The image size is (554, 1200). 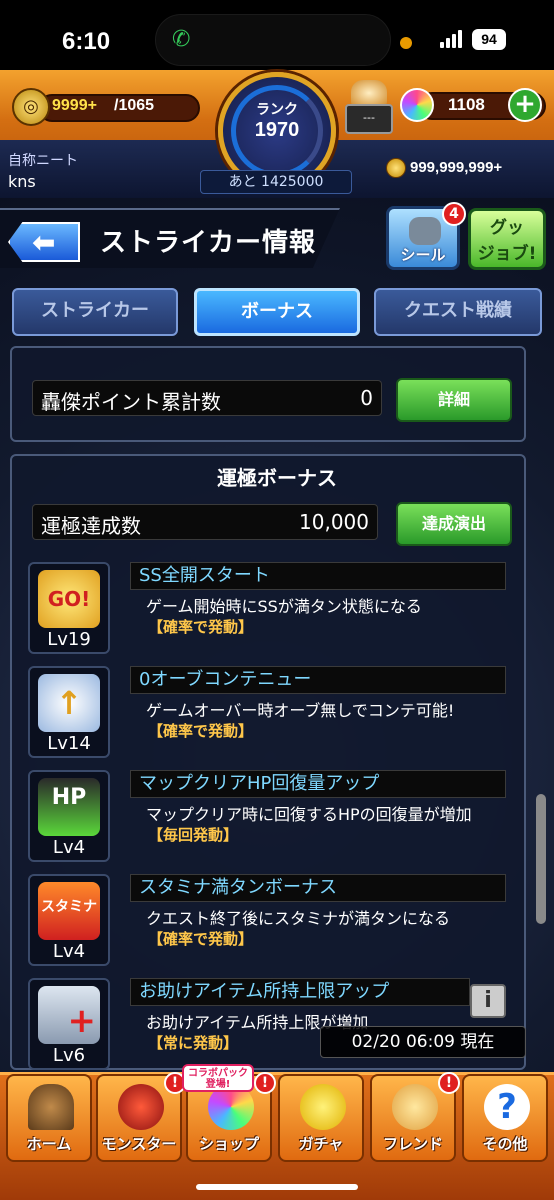 What do you see at coordinates (134, 105) in the screenshot?
I see `stamina-max: /1065` at bounding box center [134, 105].